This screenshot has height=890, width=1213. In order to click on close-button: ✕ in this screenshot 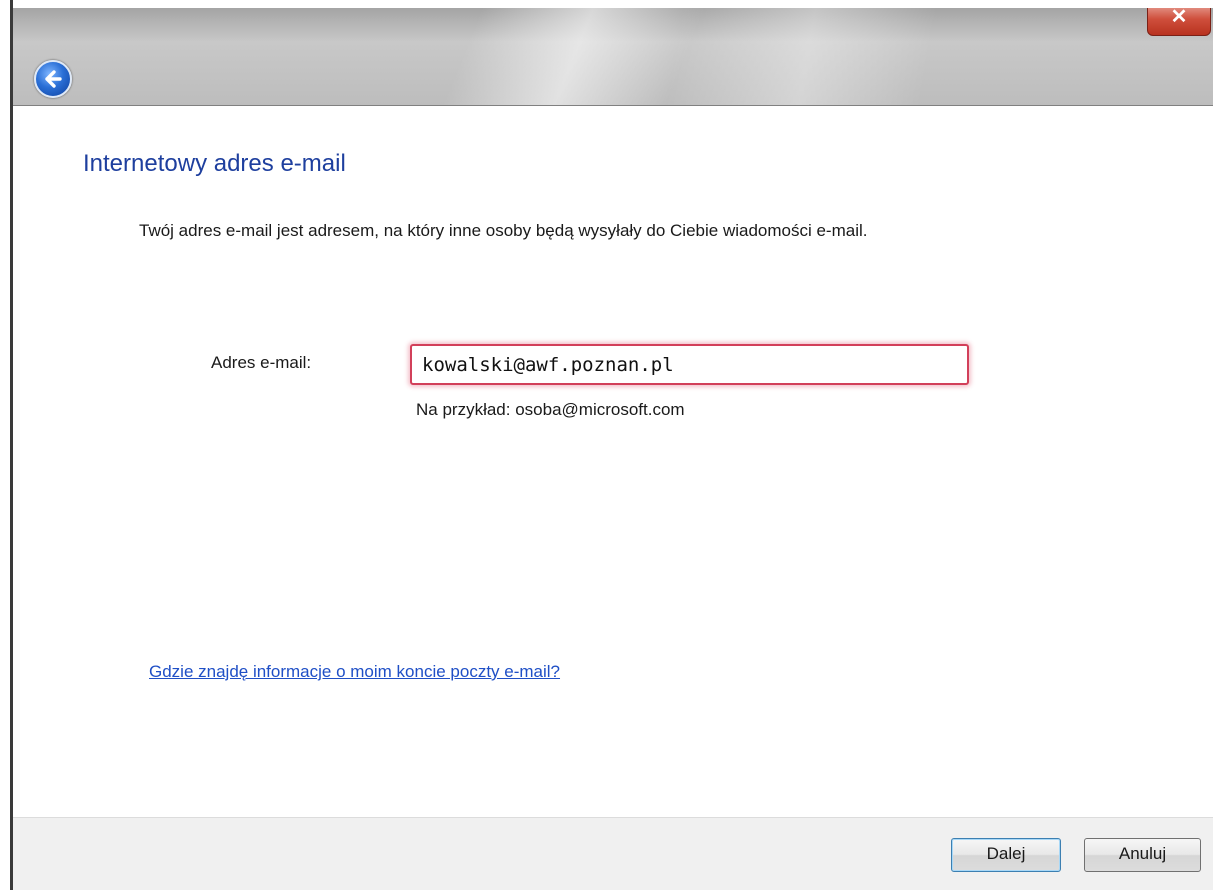, I will do `click(1179, 19)`.